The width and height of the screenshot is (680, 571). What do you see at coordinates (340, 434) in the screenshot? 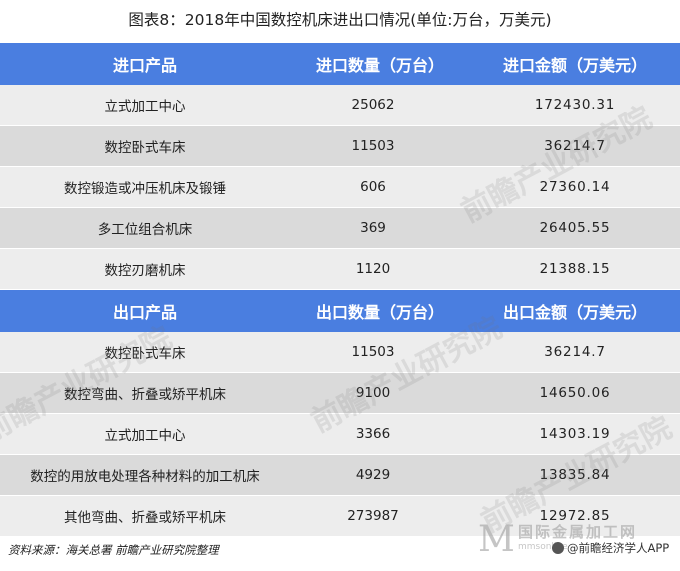
I see `table-row: 立式加工中心 3366 14303.19` at bounding box center [340, 434].